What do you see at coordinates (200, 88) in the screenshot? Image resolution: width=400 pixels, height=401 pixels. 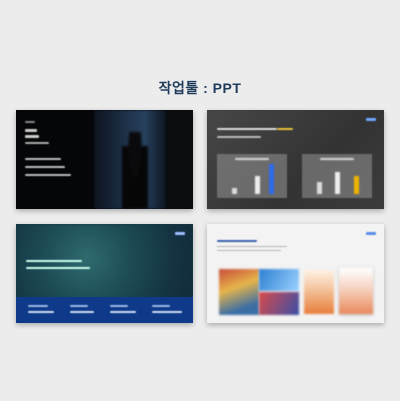 I see `page-title: 작업툴 : PPT` at bounding box center [200, 88].